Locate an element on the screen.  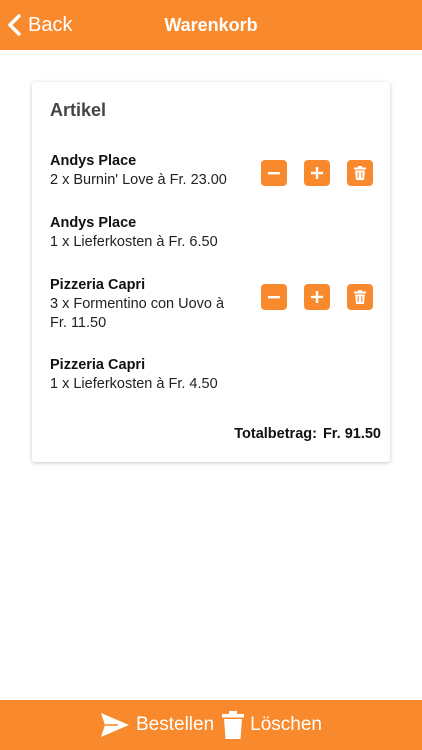
order-button: Bestellen is located at coordinates (157, 725).